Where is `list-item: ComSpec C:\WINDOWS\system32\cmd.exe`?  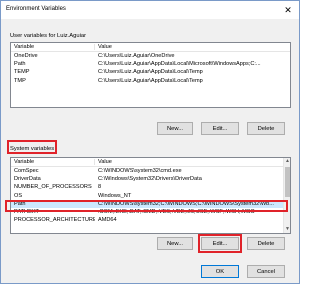 list-item: ComSpec C:\WINDOWS\system32\cmd.exe is located at coordinates (150, 171).